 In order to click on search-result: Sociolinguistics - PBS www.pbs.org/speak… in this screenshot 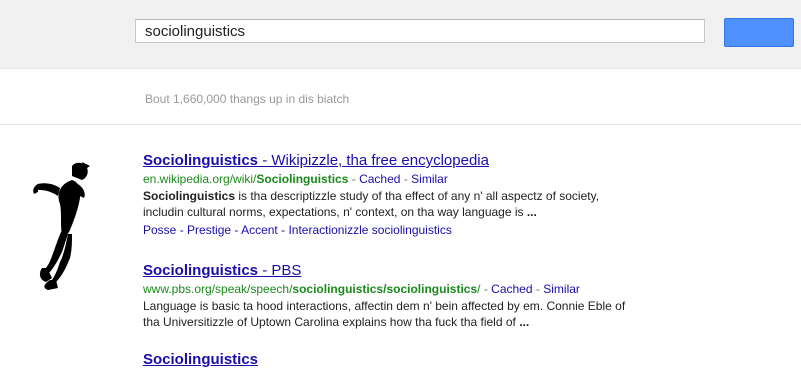, I will do `click(423, 296)`.